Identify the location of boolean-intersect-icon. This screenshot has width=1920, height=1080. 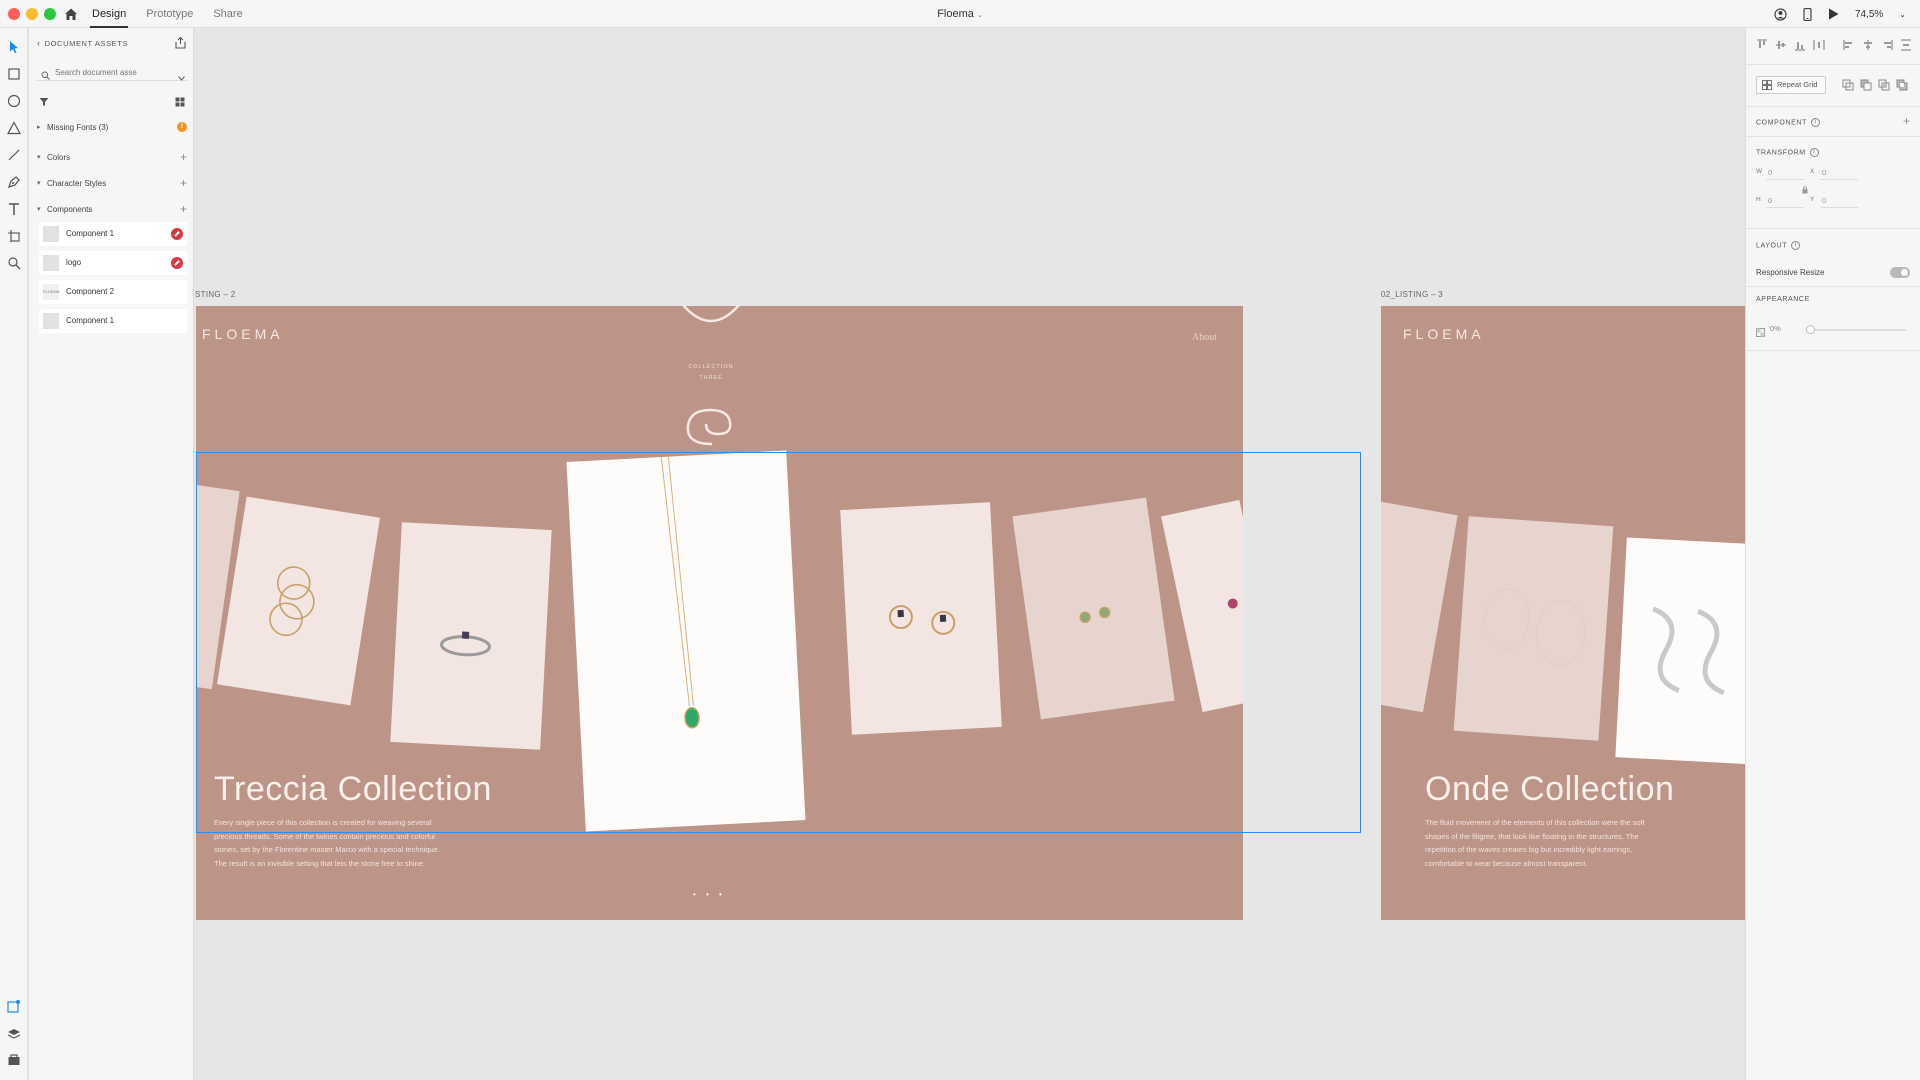
(1884, 87).